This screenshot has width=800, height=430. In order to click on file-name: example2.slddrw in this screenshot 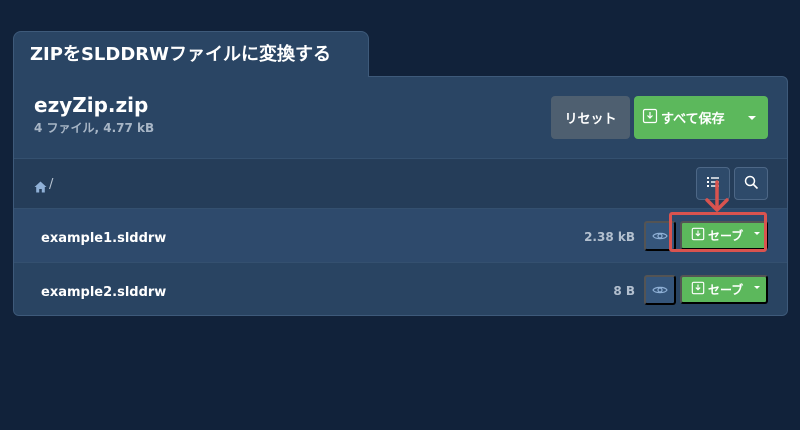, I will do `click(104, 292)`.